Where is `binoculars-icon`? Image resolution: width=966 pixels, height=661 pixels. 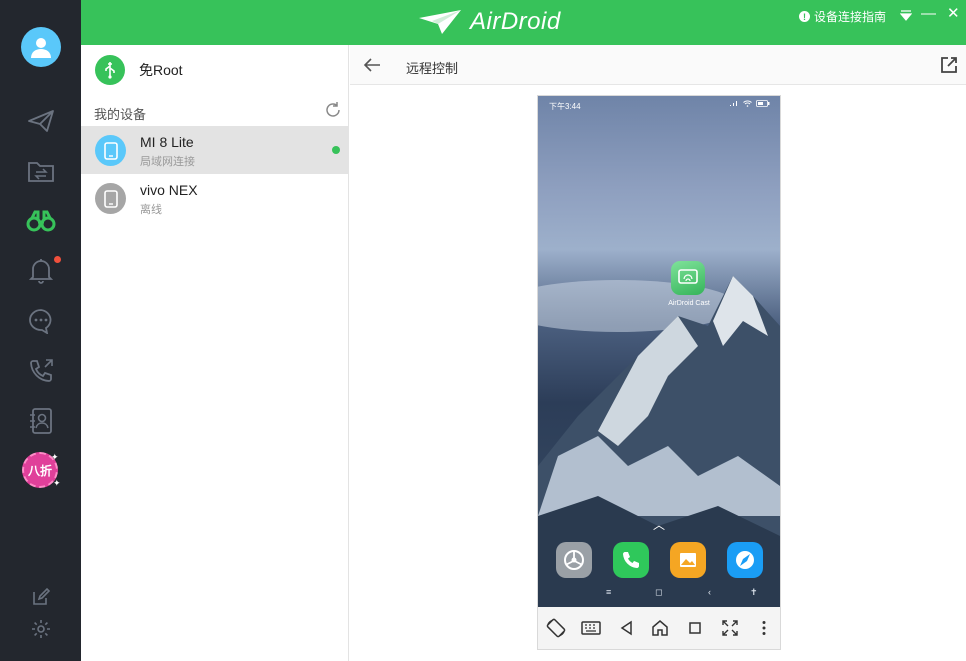 binoculars-icon is located at coordinates (41, 221).